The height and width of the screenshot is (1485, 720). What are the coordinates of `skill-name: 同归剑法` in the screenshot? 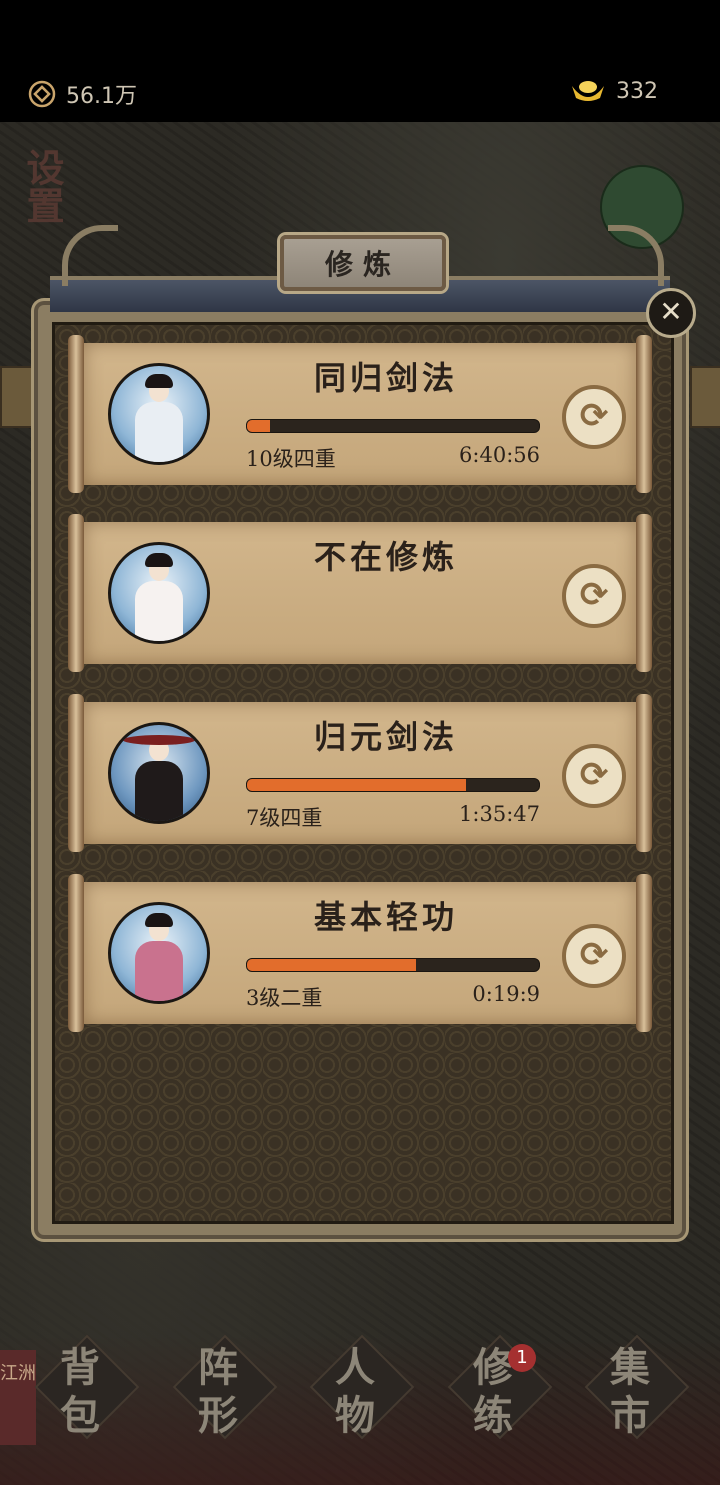 It's located at (385, 378).